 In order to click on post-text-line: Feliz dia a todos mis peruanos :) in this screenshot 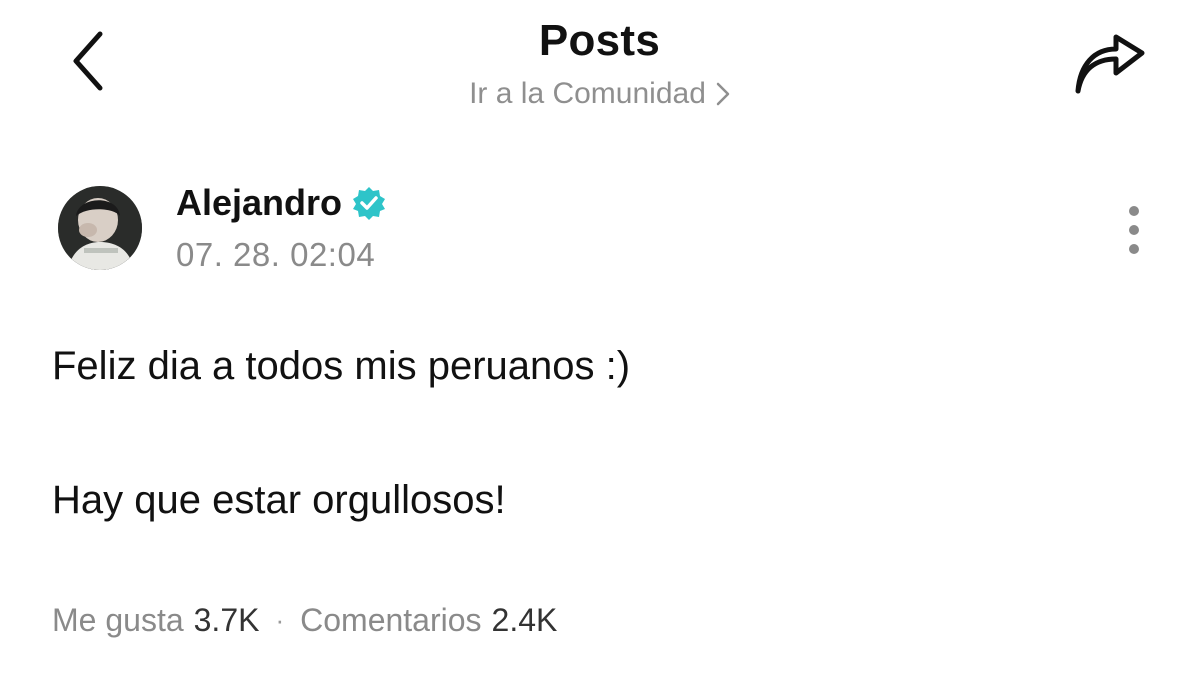, I will do `click(341, 366)`.